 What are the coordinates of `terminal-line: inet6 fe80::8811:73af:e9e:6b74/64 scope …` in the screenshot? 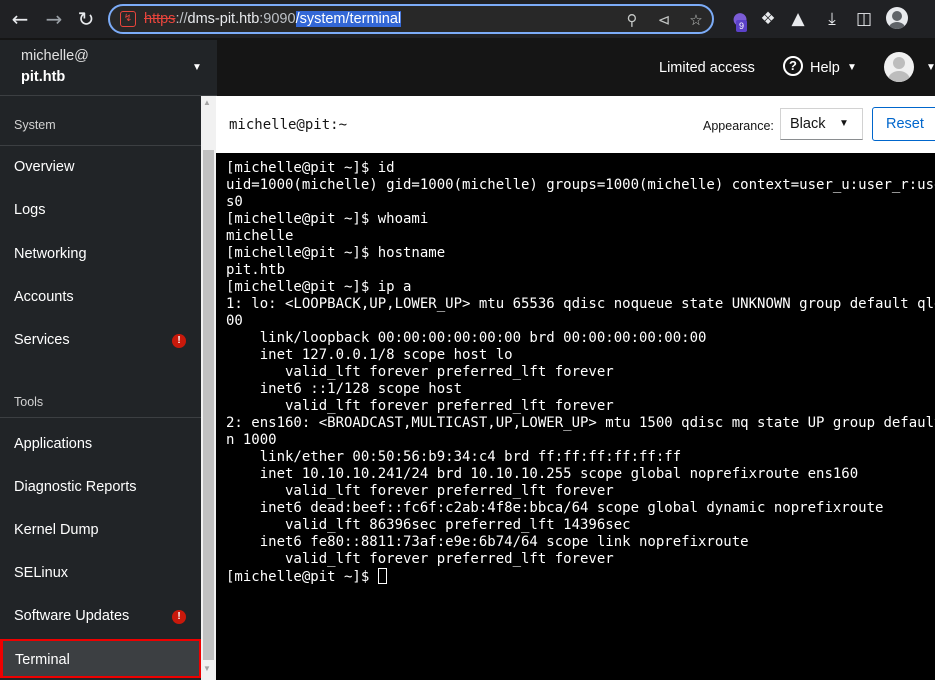 It's located at (487, 542).